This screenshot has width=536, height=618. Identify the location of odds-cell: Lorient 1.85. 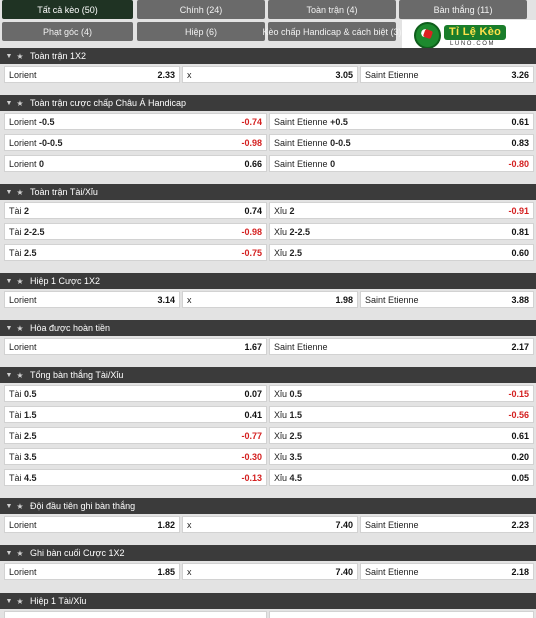
(92, 571).